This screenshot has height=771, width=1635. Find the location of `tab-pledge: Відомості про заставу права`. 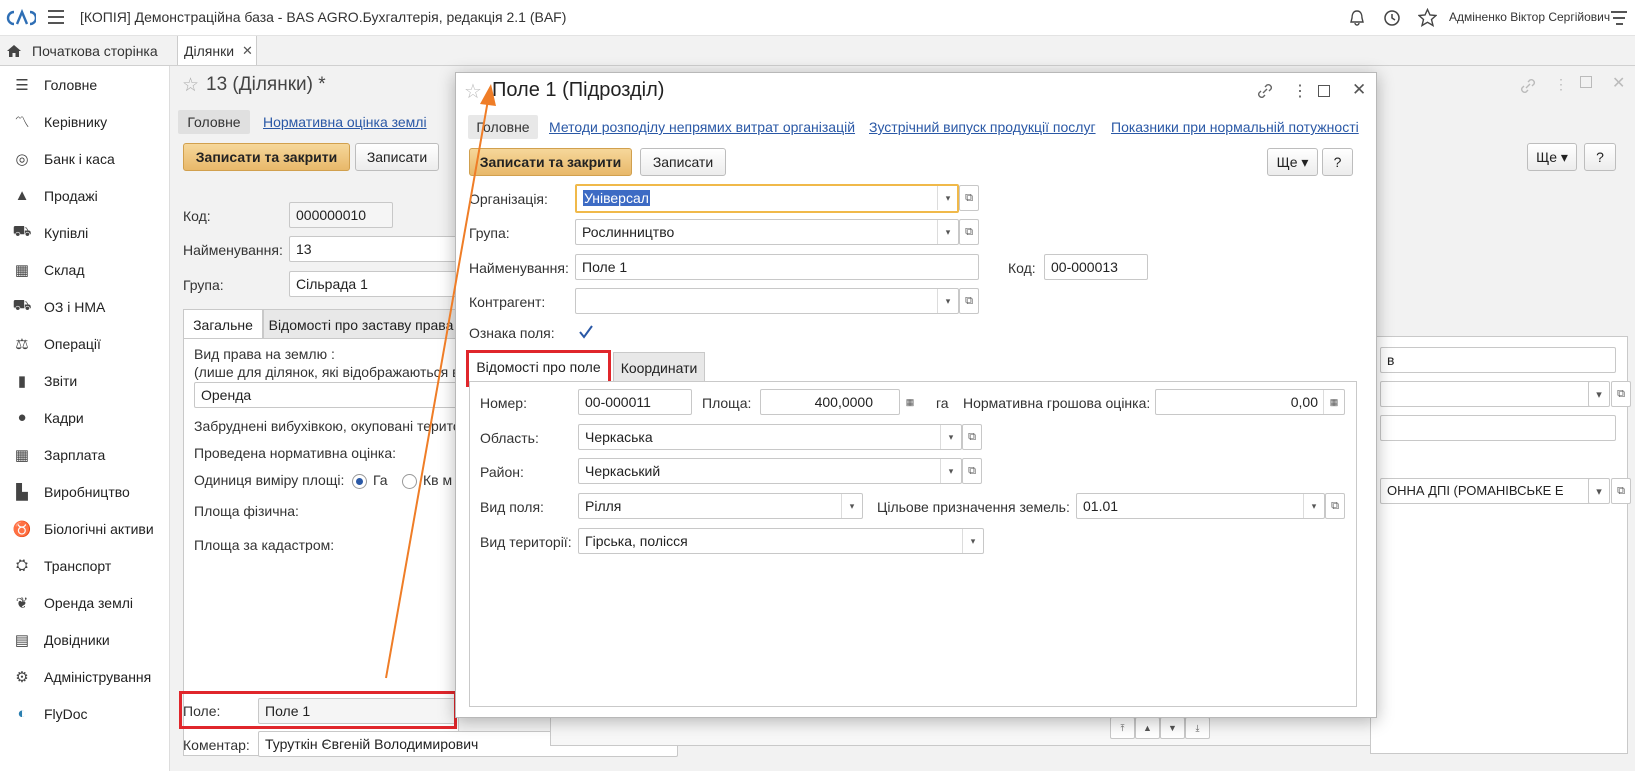

tab-pledge: Відомості про заставу права is located at coordinates (361, 324).